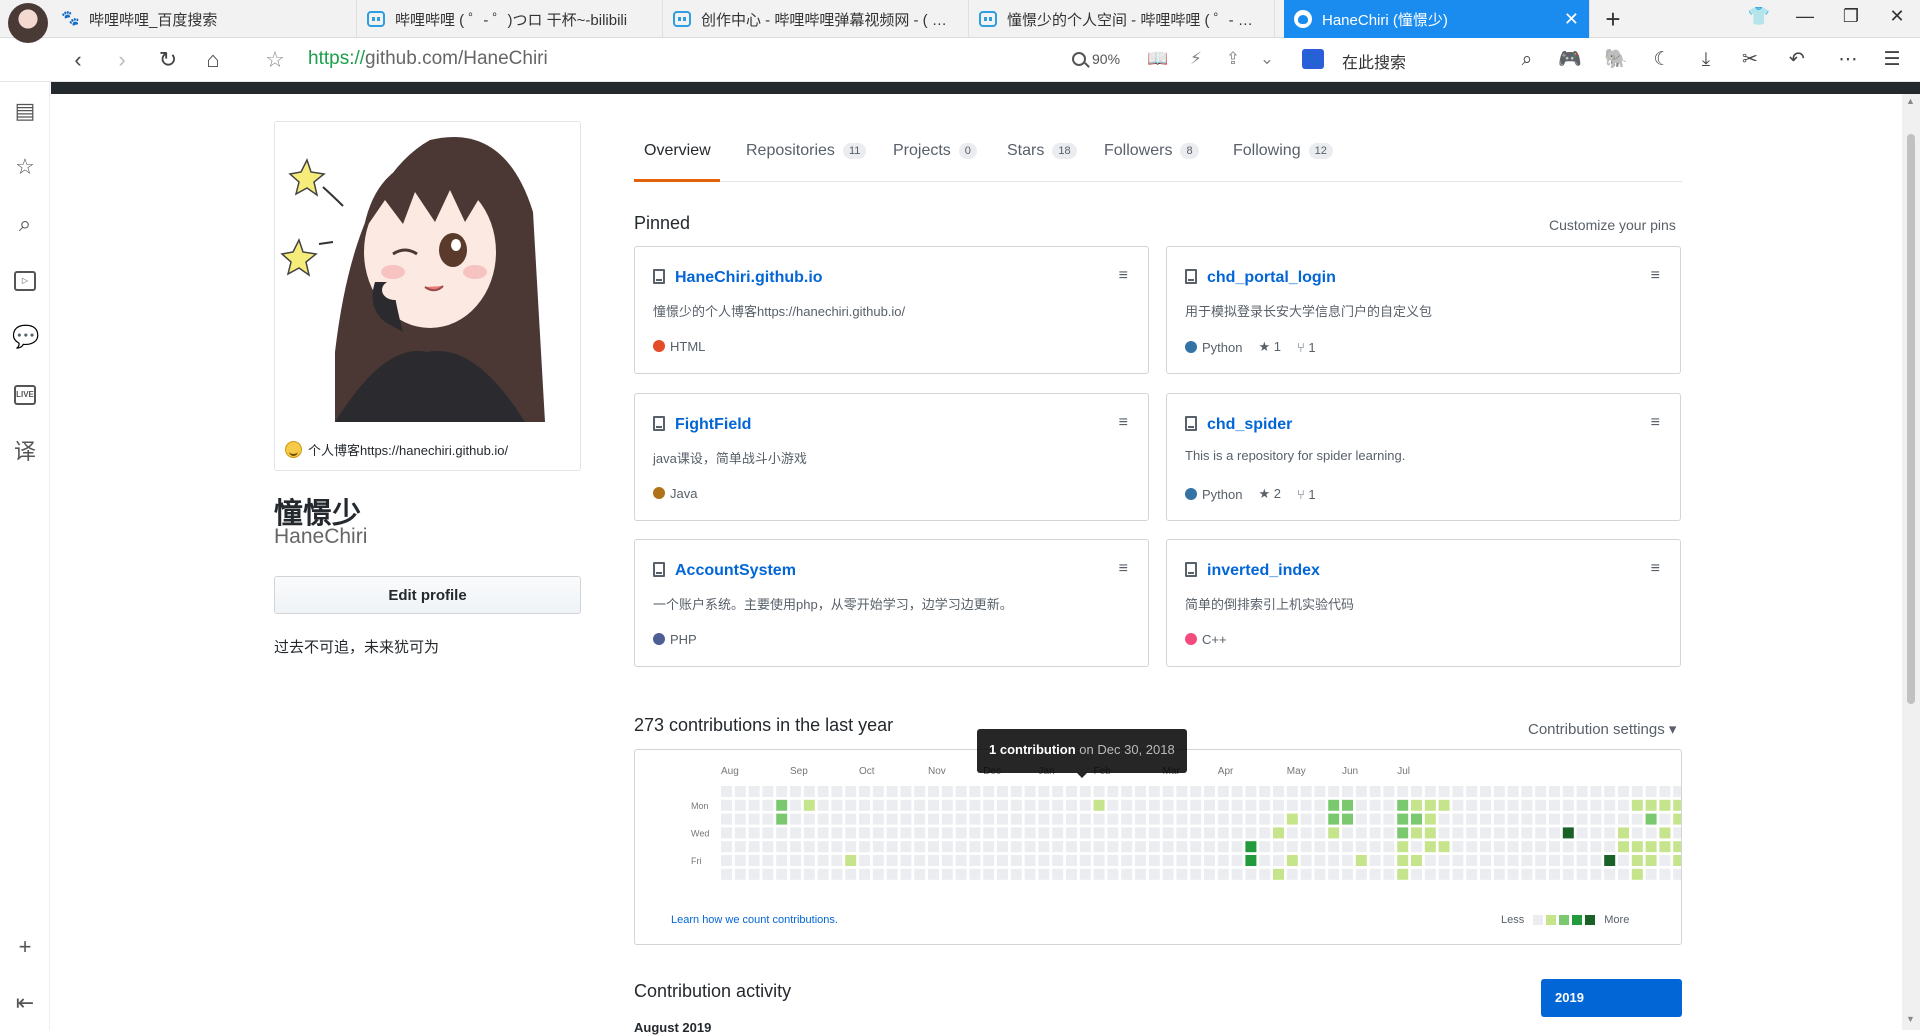  What do you see at coordinates (1797, 60) in the screenshot?
I see `undo-icon: ↶` at bounding box center [1797, 60].